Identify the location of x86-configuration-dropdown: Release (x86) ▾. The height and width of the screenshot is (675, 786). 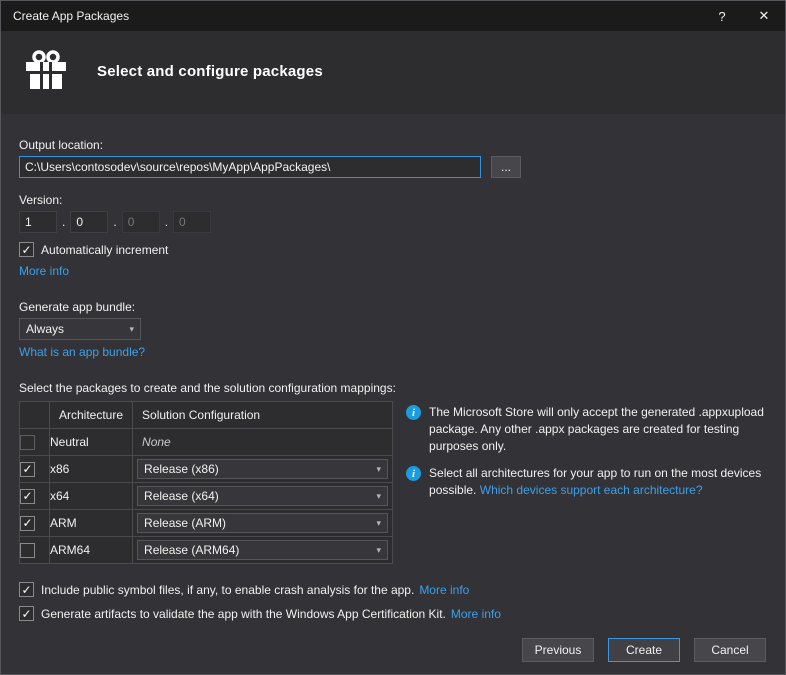
(263, 469).